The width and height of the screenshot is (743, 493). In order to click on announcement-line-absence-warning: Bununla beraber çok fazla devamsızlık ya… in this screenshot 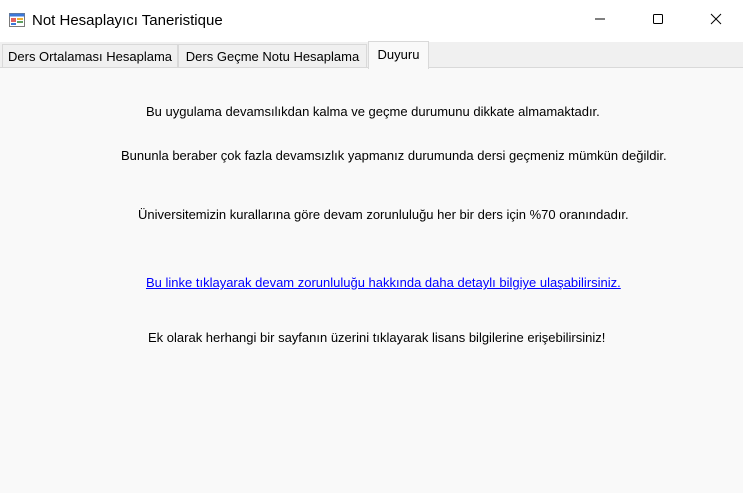, I will do `click(394, 155)`.